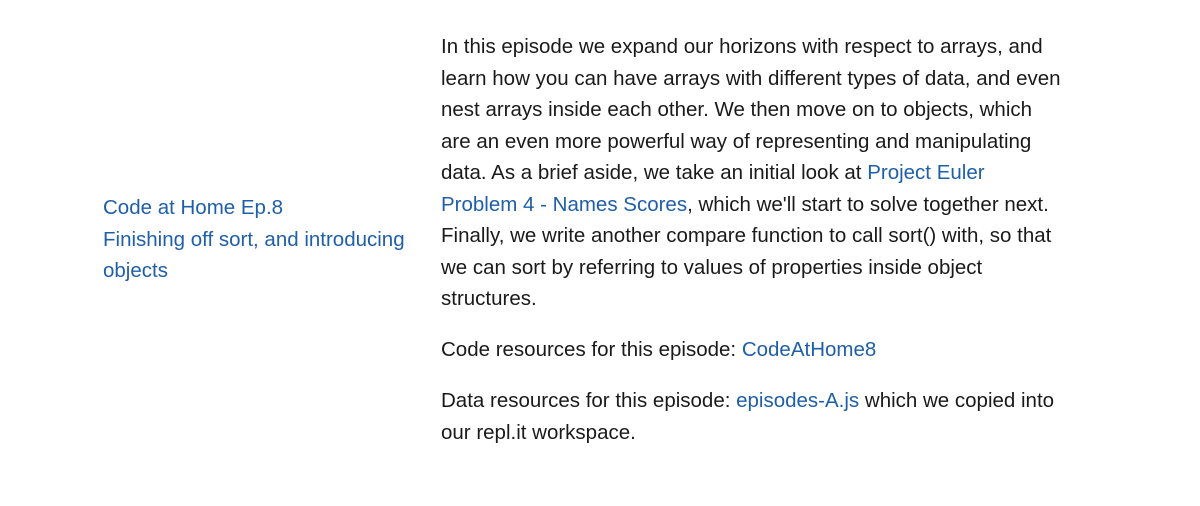  I want to click on episode-title-link: Code at Home Ep.8, so click(263, 208).